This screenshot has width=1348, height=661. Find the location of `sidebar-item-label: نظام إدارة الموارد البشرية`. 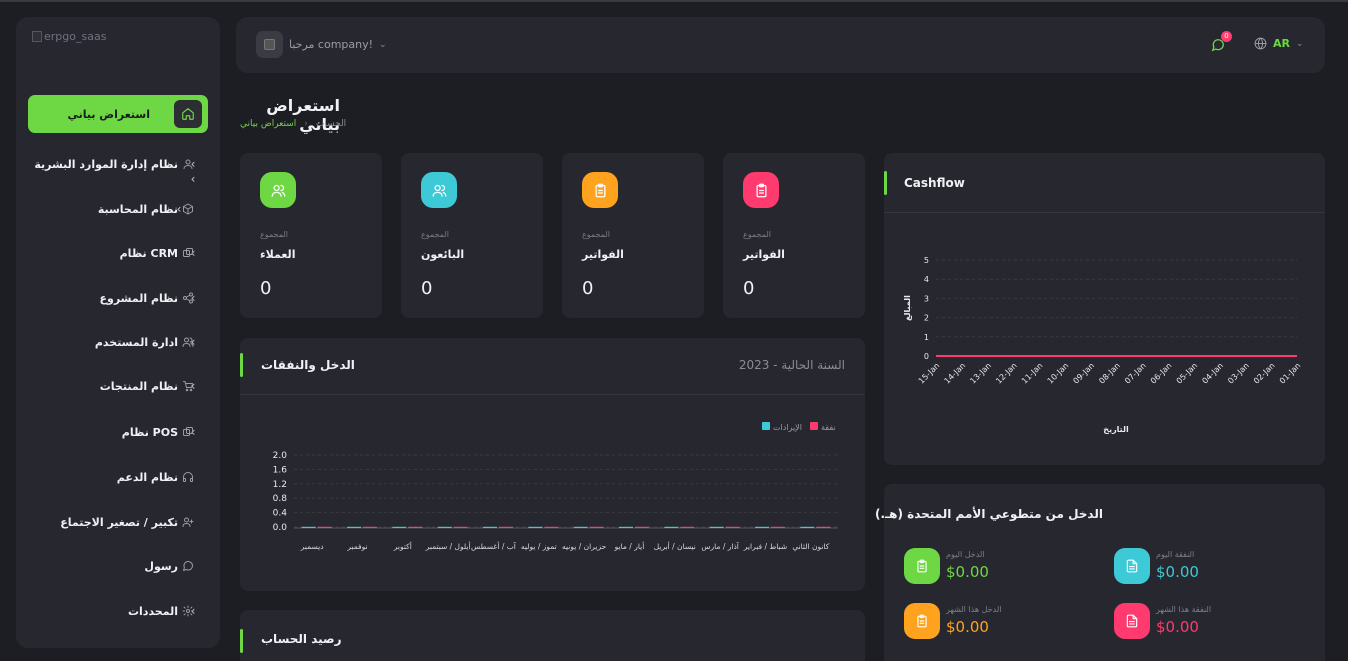

sidebar-item-label: نظام إدارة الموارد البشرية is located at coordinates (106, 164).